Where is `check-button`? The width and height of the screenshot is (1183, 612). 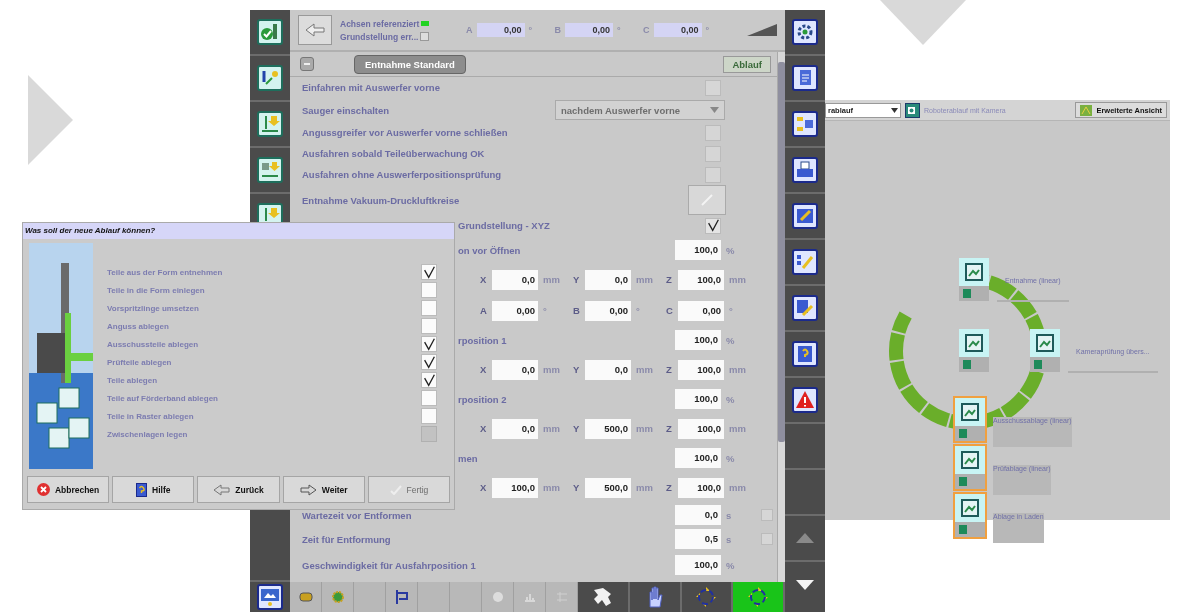
check-button is located at coordinates (707, 200).